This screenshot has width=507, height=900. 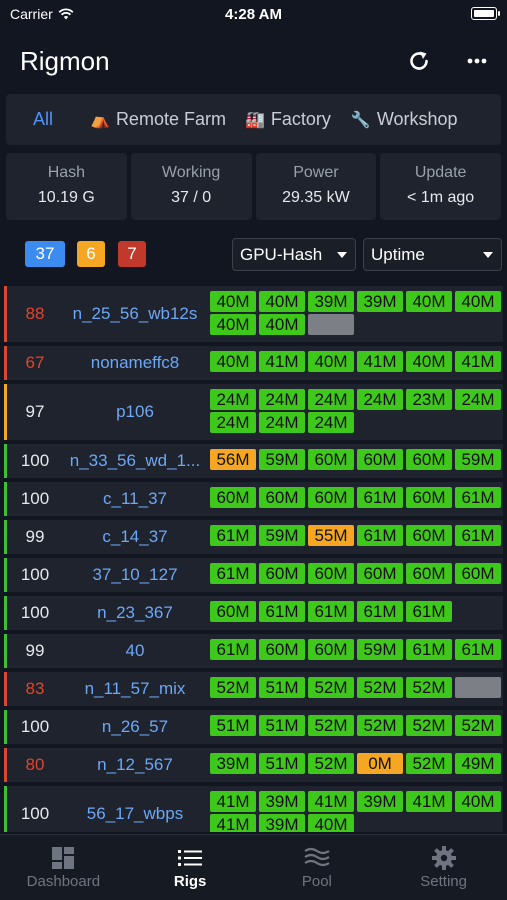 I want to click on farm-tabs: All ⛺ Remote Farm 🏭 Factory 🔧 Workshop, so click(x=253, y=119).